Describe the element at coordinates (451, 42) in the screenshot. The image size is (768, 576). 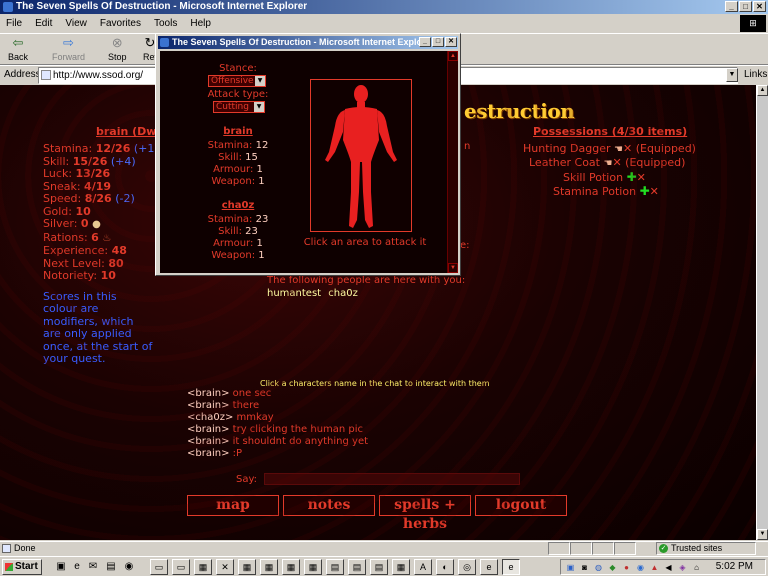
I see `popup-close-button: ✕` at that location.